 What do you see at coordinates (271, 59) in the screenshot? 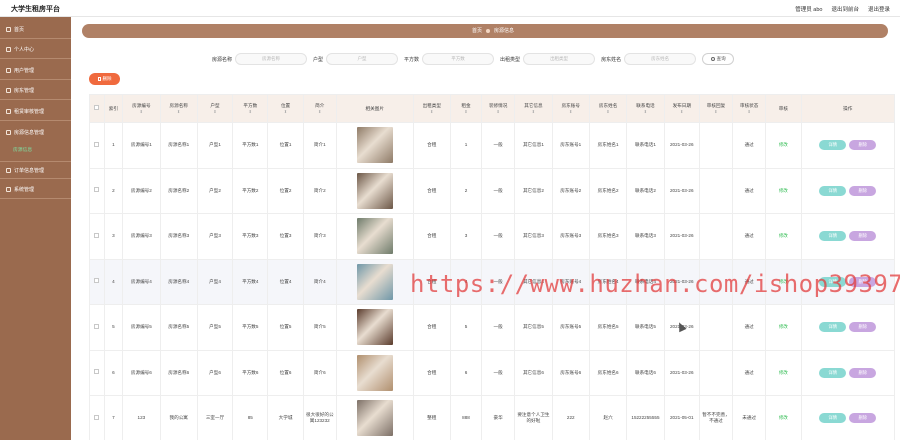
I see `search-input-name: 房源名称` at bounding box center [271, 59].